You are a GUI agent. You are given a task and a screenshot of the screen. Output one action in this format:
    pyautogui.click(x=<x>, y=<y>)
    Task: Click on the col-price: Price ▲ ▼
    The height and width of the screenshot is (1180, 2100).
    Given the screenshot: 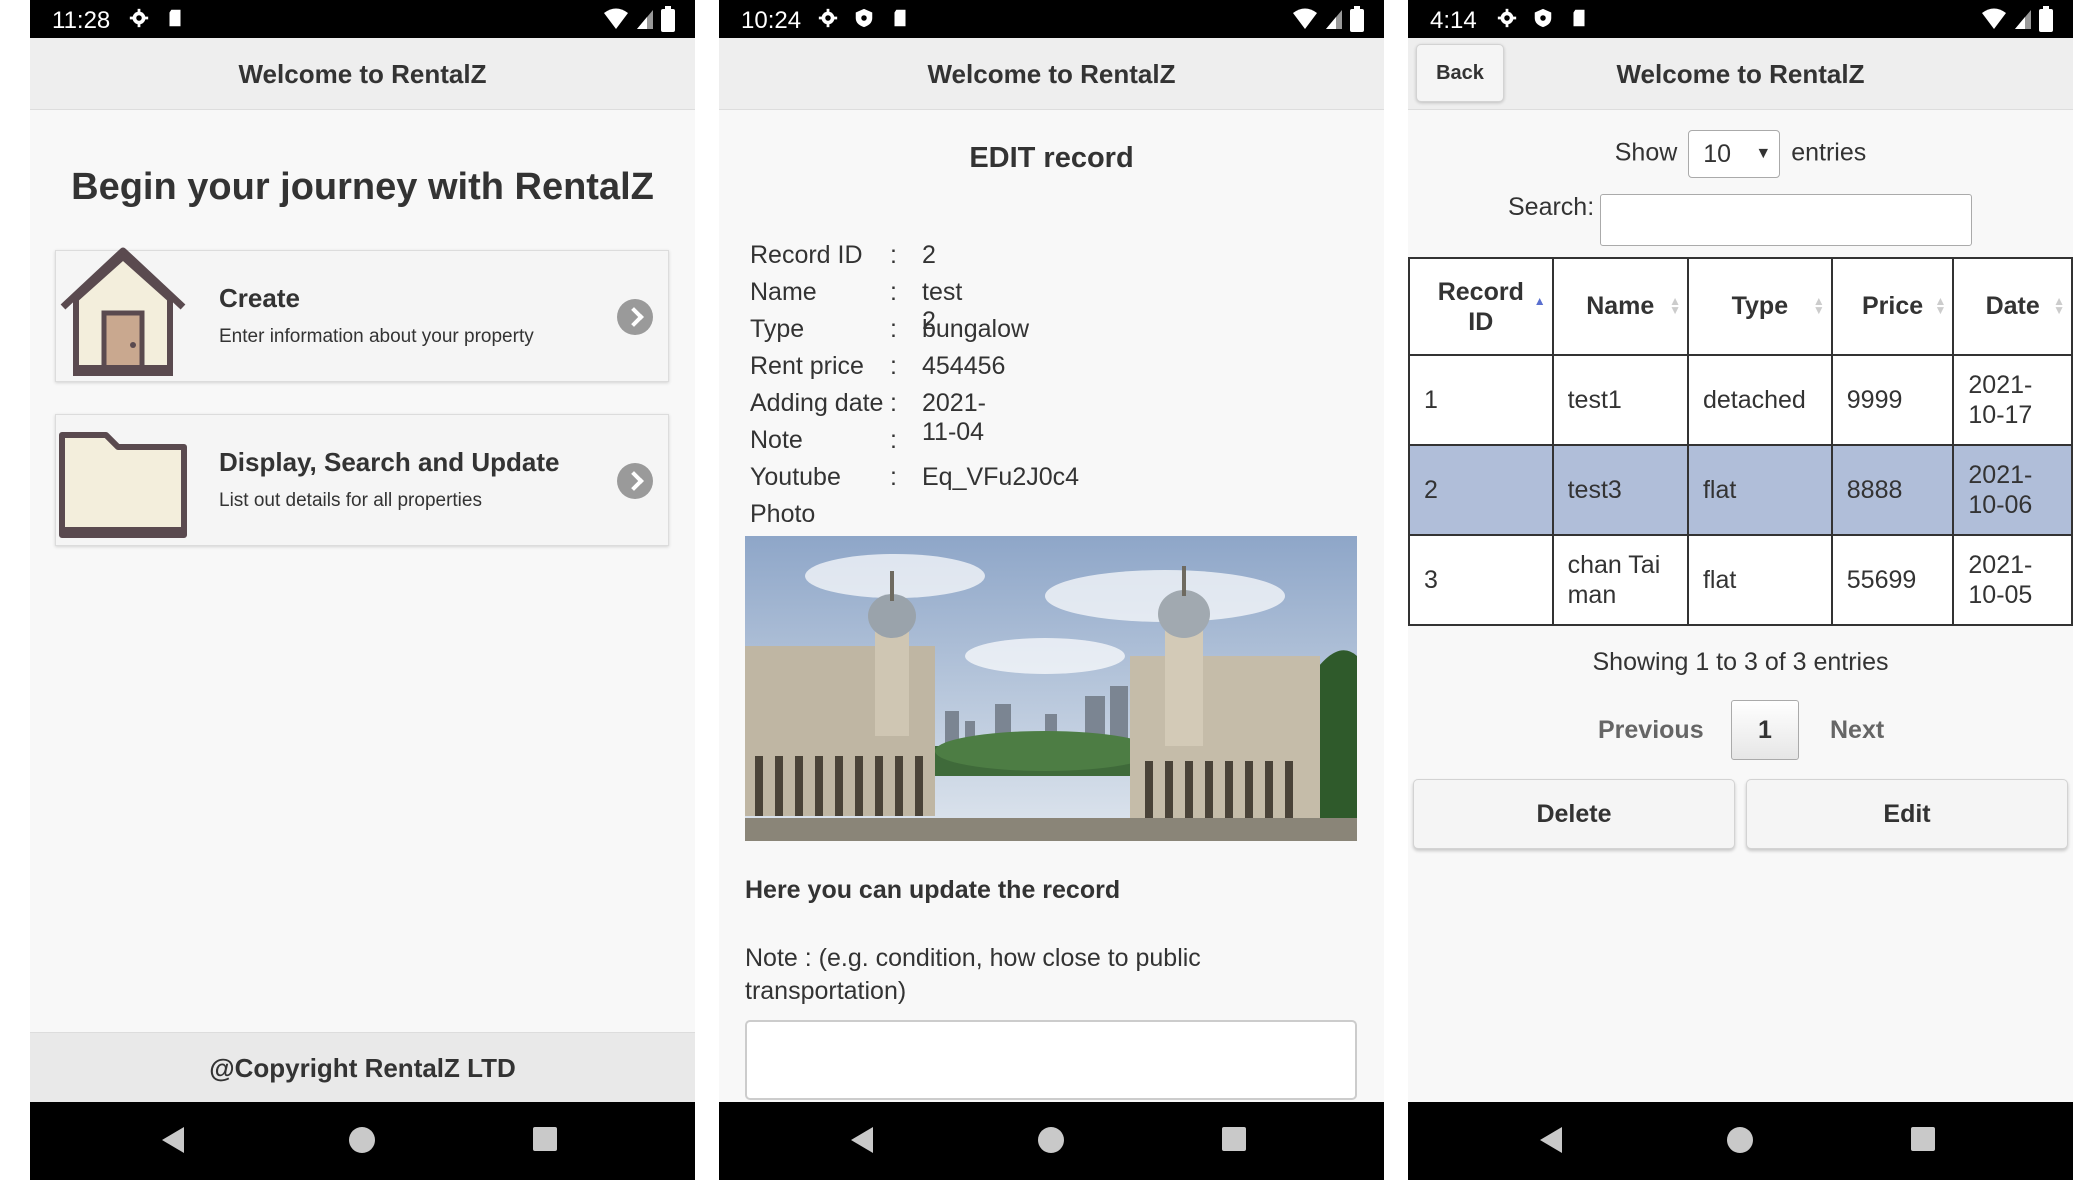 What is the action you would take?
    pyautogui.click(x=1892, y=306)
    